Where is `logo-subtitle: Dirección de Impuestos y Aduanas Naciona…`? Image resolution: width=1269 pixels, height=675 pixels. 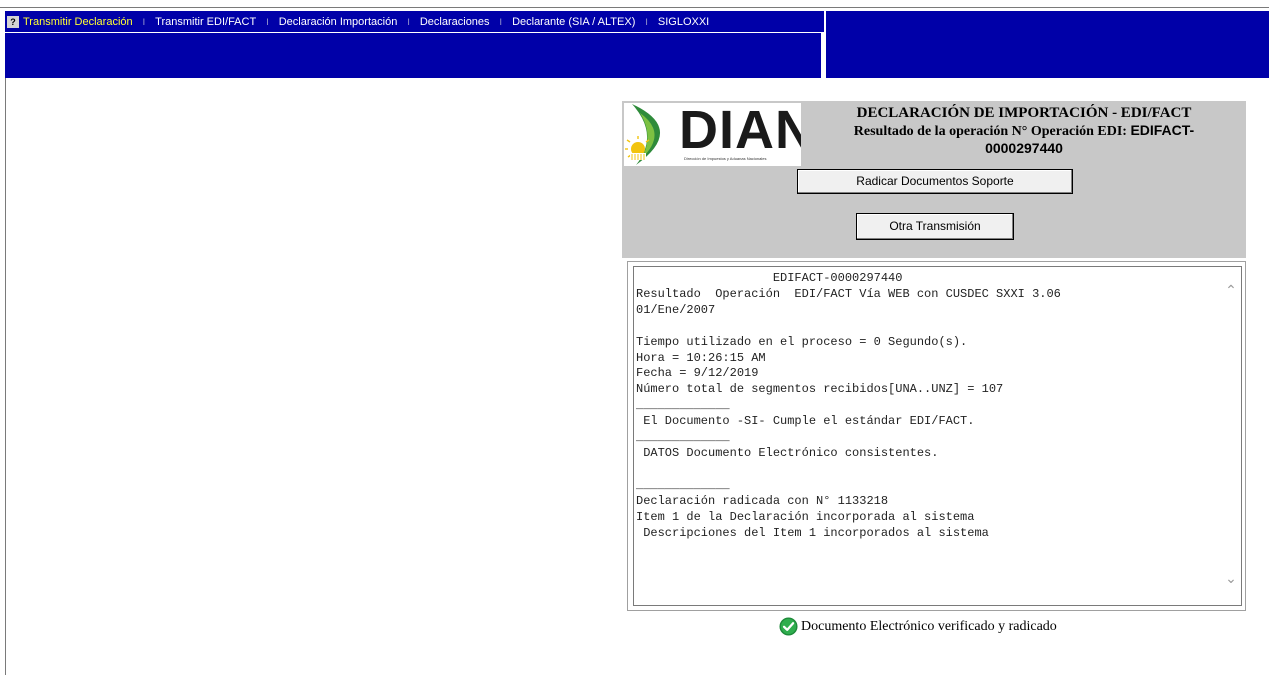 logo-subtitle: Dirección de Impuestos y Aduanas Naciona… is located at coordinates (725, 158).